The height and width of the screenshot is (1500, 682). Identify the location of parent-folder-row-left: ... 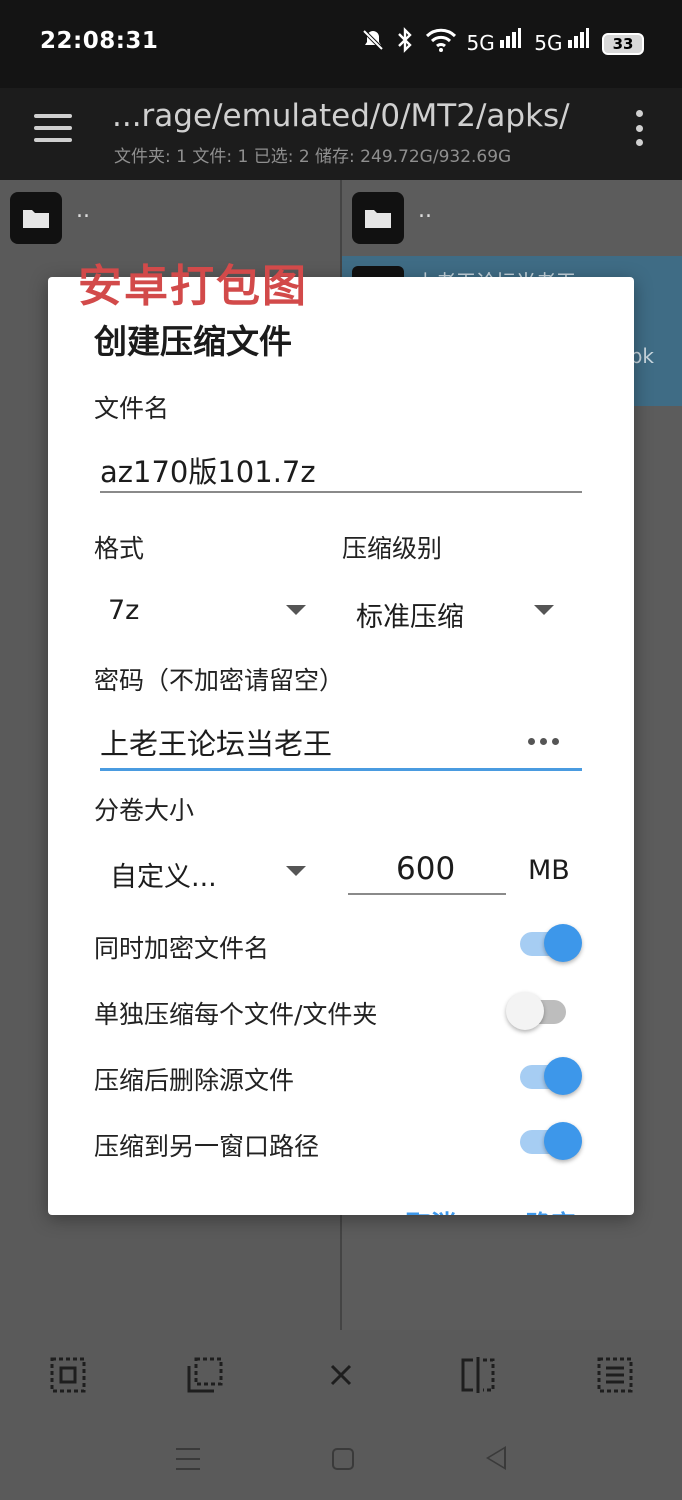
(50, 218).